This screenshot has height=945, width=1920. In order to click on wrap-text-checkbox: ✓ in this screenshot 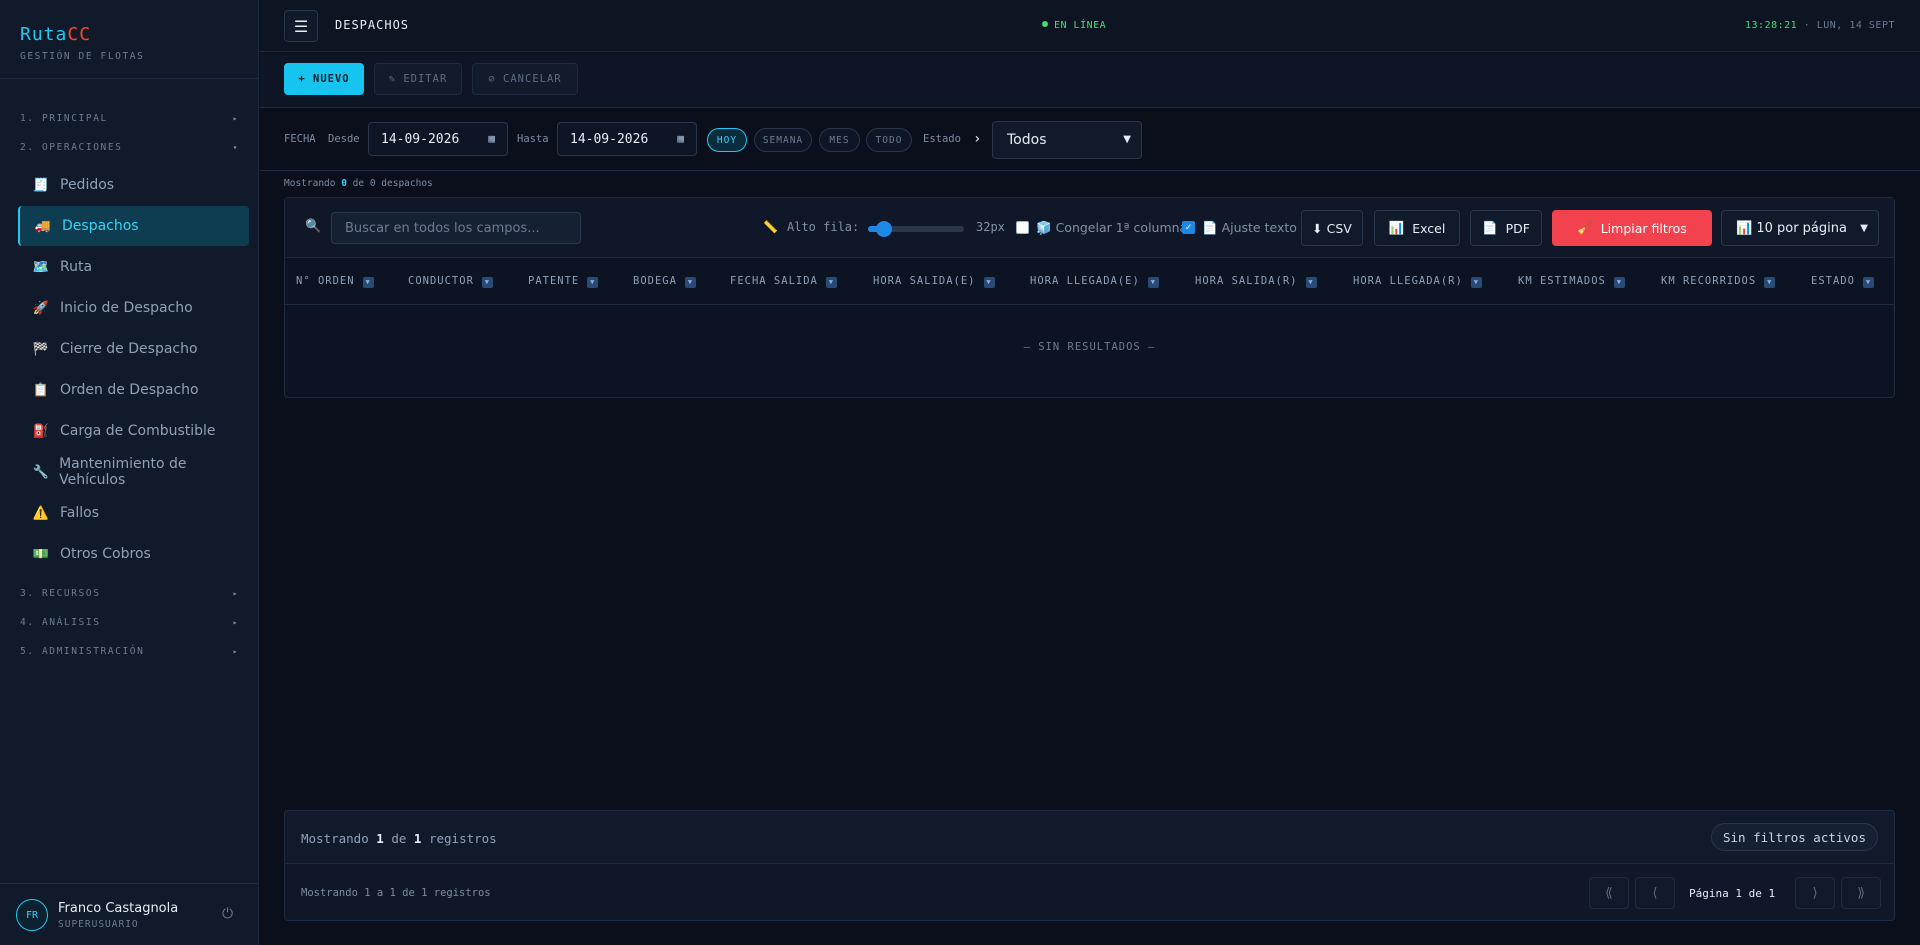, I will do `click(1188, 227)`.